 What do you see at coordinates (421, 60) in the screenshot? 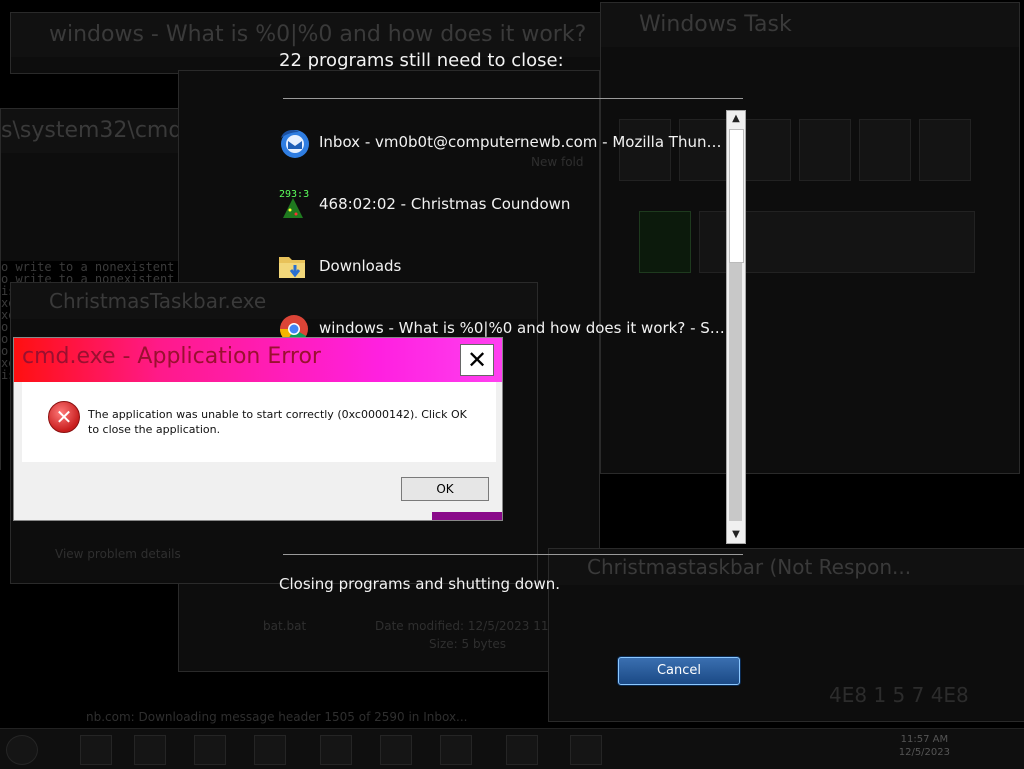
I see `shutdown-title: 22 programs still need to close:` at bounding box center [421, 60].